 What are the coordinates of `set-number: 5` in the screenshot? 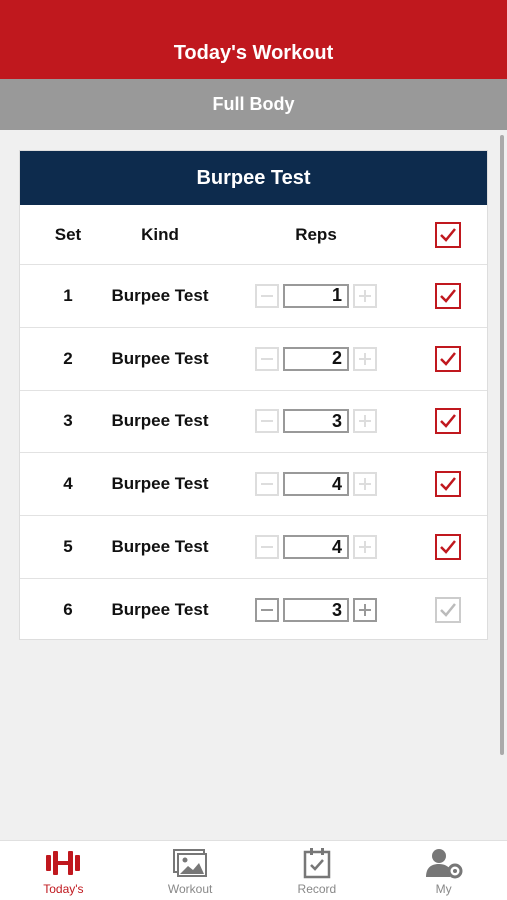 It's located at (68, 547).